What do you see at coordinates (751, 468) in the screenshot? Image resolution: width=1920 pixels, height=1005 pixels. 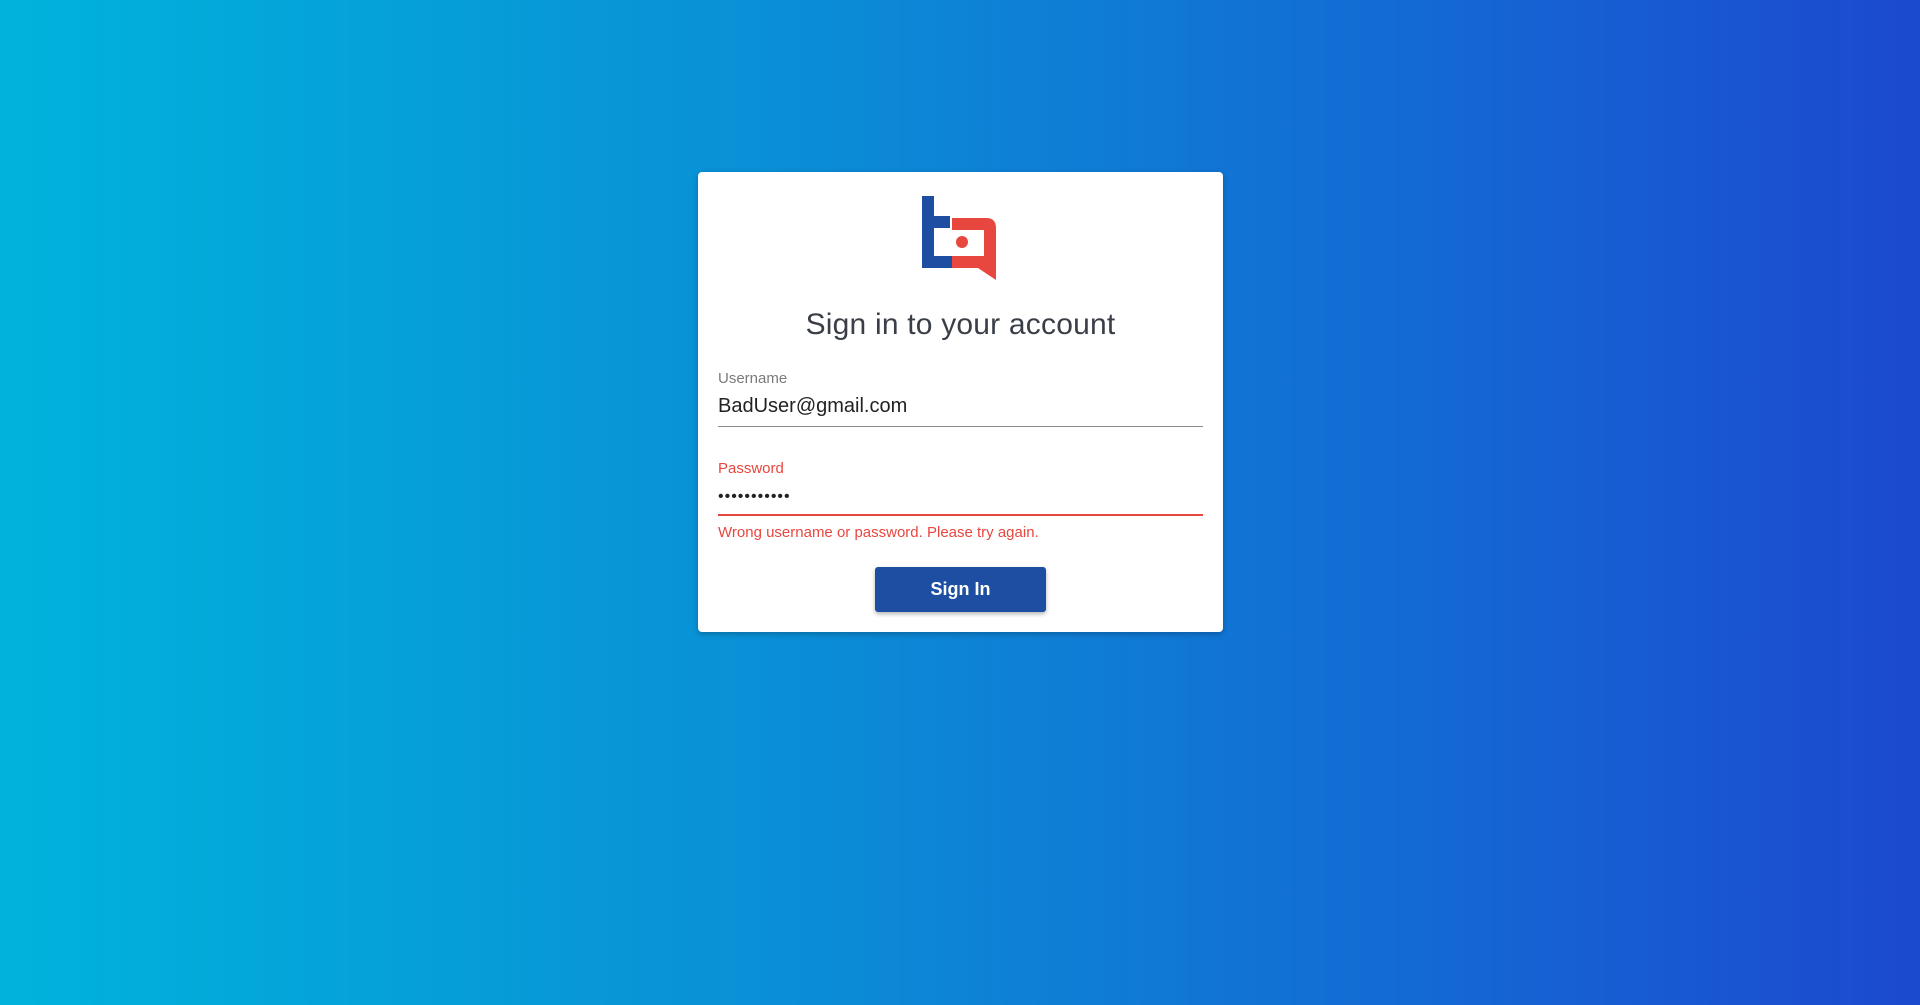 I see `password-label: Password` at bounding box center [751, 468].